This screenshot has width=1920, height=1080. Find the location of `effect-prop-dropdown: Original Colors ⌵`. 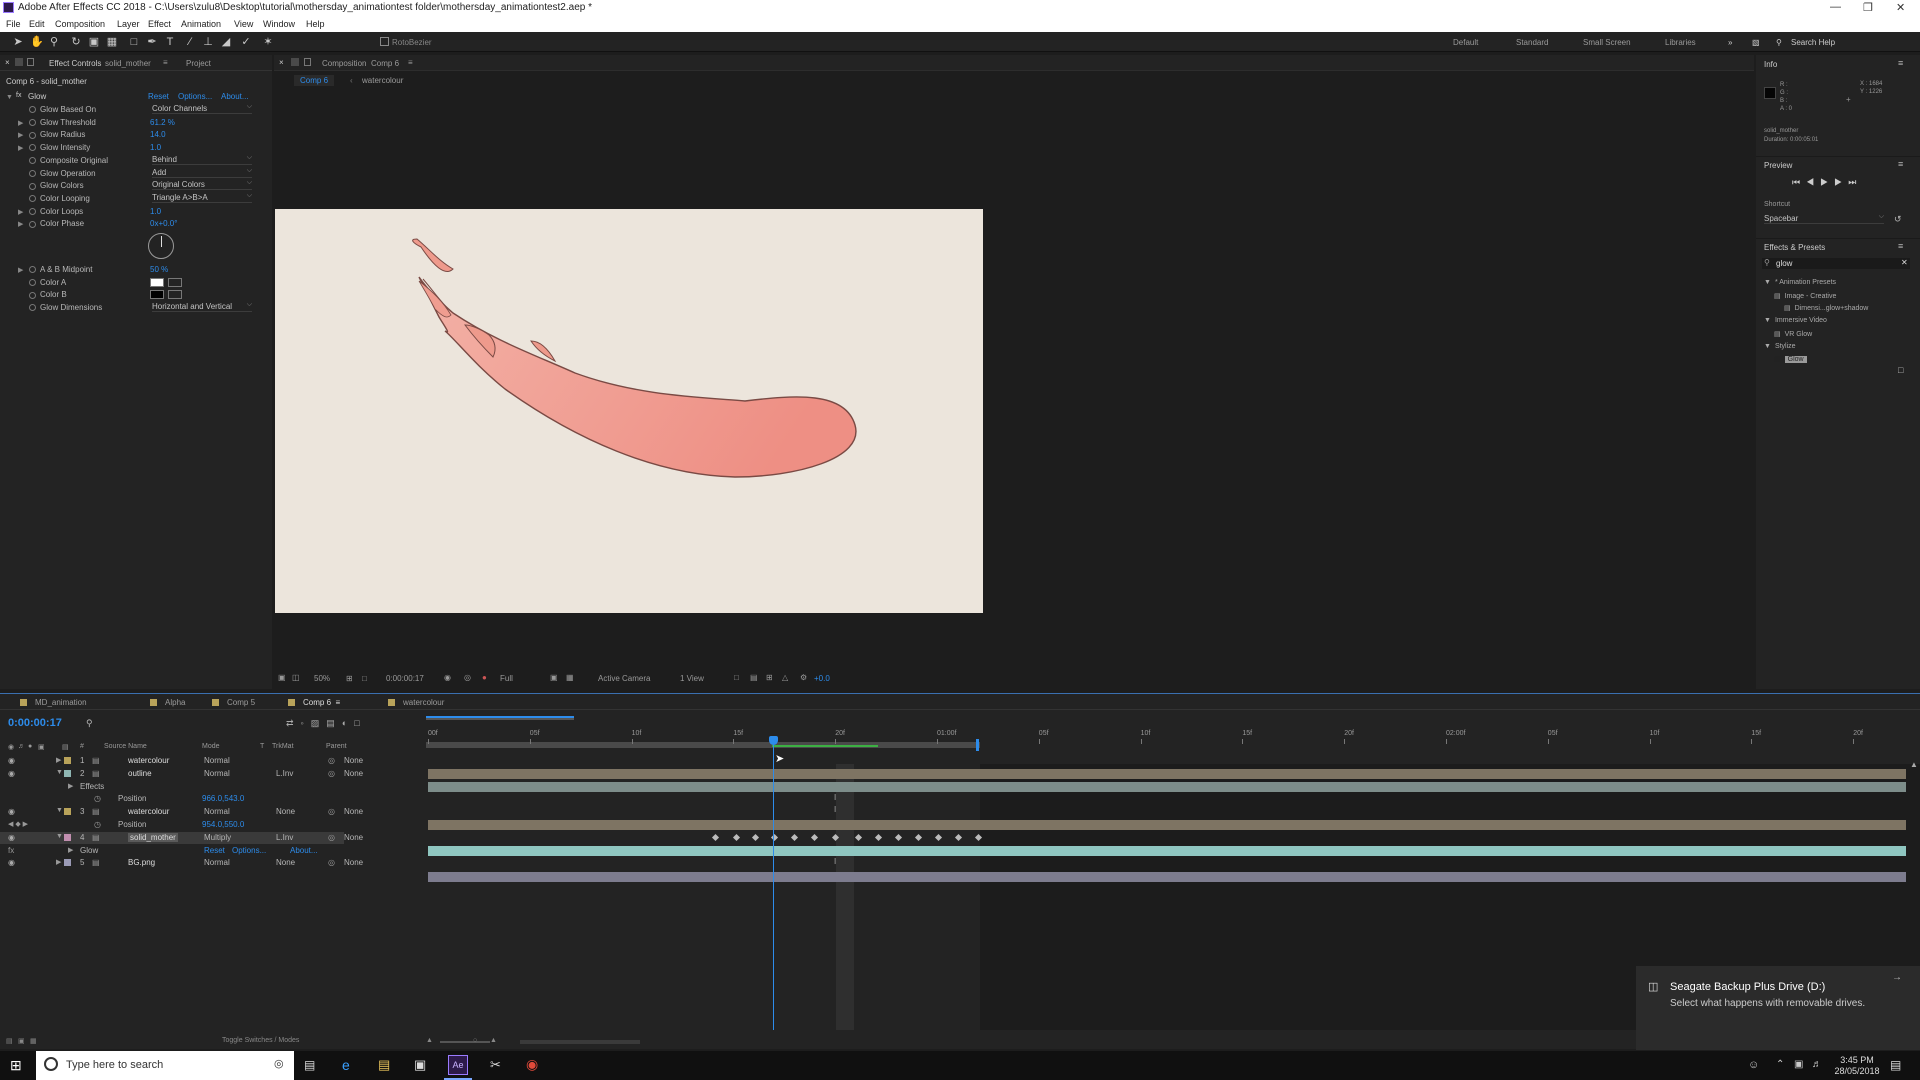

effect-prop-dropdown: Original Colors ⌵ is located at coordinates (202, 185).